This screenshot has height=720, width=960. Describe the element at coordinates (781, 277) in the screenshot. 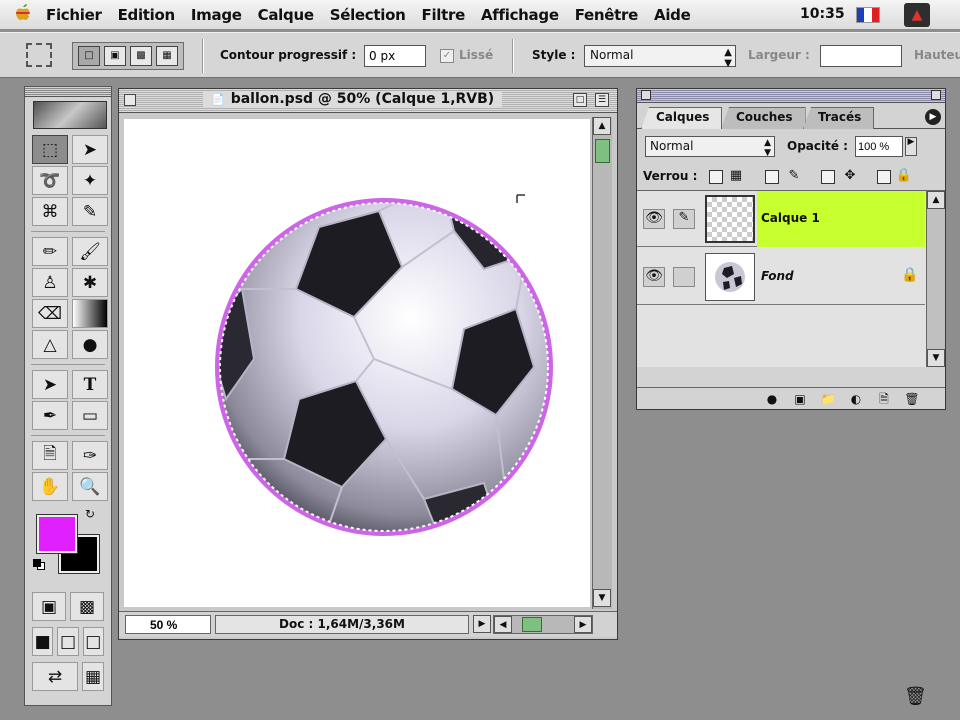

I see `layer-row-fond: 👁 Fond 🔒` at that location.